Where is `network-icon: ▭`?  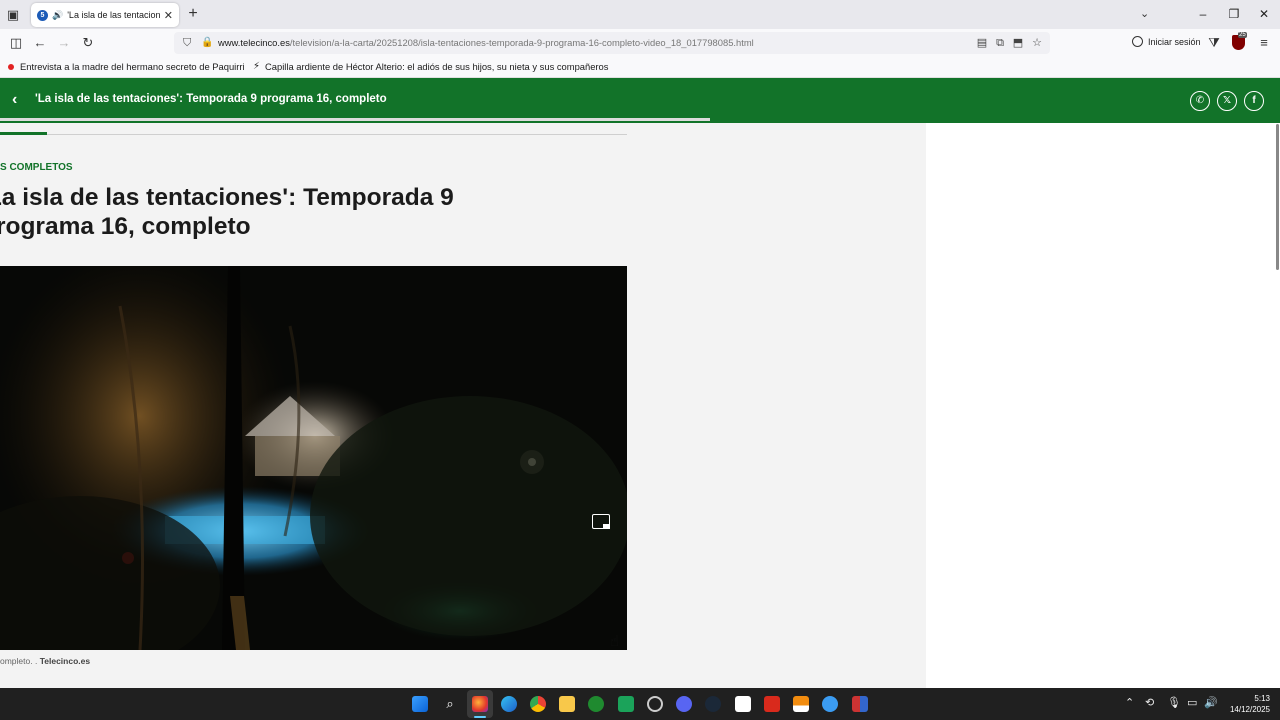 network-icon: ▭ is located at coordinates (1192, 702).